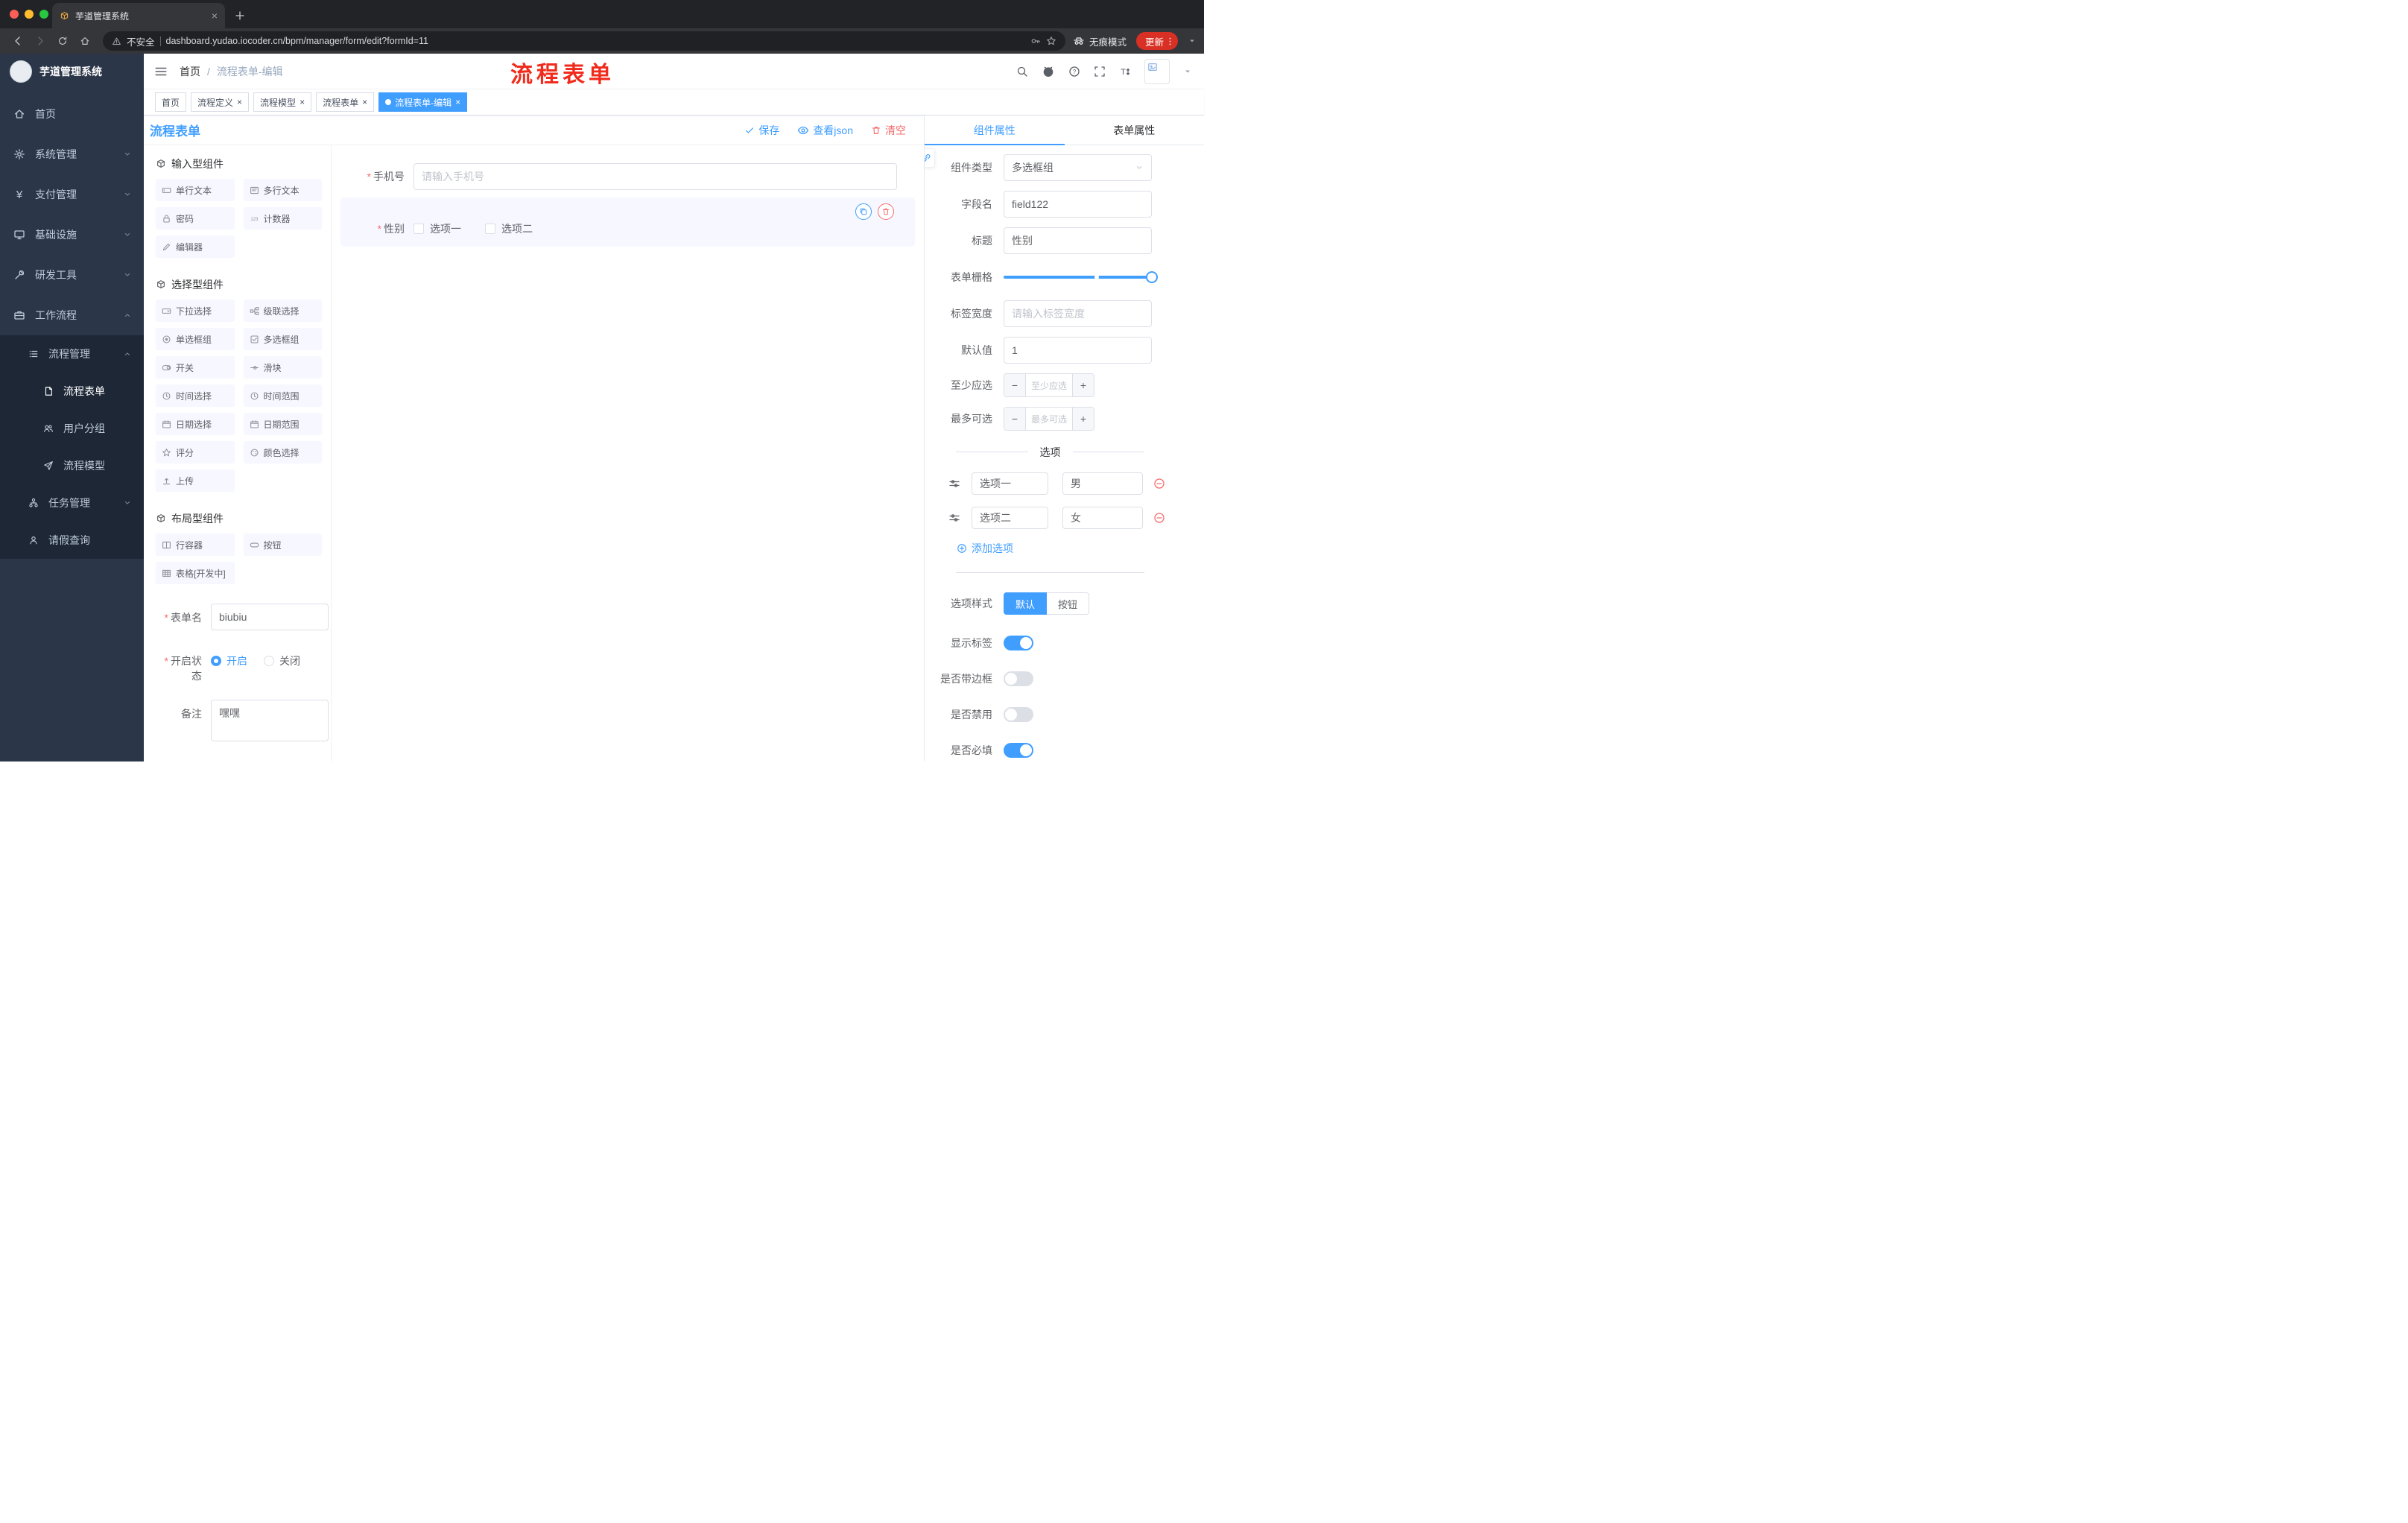 The width and height of the screenshot is (2408, 1523). What do you see at coordinates (72, 194) in the screenshot?
I see `sidebar-item-pay: ¥ 支付管理` at bounding box center [72, 194].